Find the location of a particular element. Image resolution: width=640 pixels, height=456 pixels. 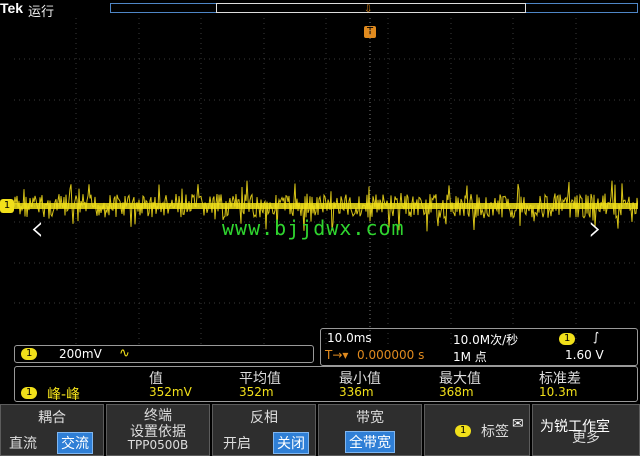

invert-button: 反相 开启 关闭 is located at coordinates (264, 430).